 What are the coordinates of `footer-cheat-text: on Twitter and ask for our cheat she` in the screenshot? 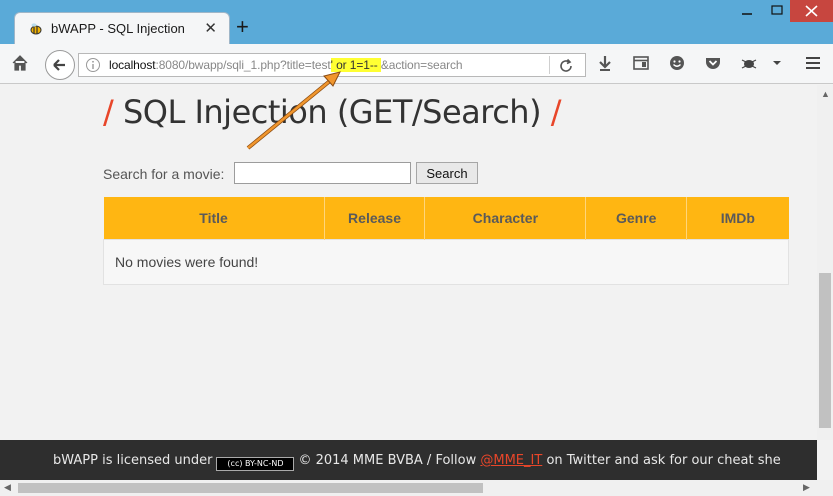 It's located at (663, 460).